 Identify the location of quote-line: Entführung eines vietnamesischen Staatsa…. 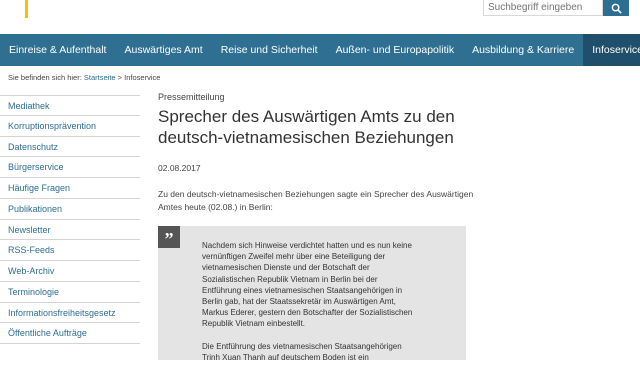
(302, 290).